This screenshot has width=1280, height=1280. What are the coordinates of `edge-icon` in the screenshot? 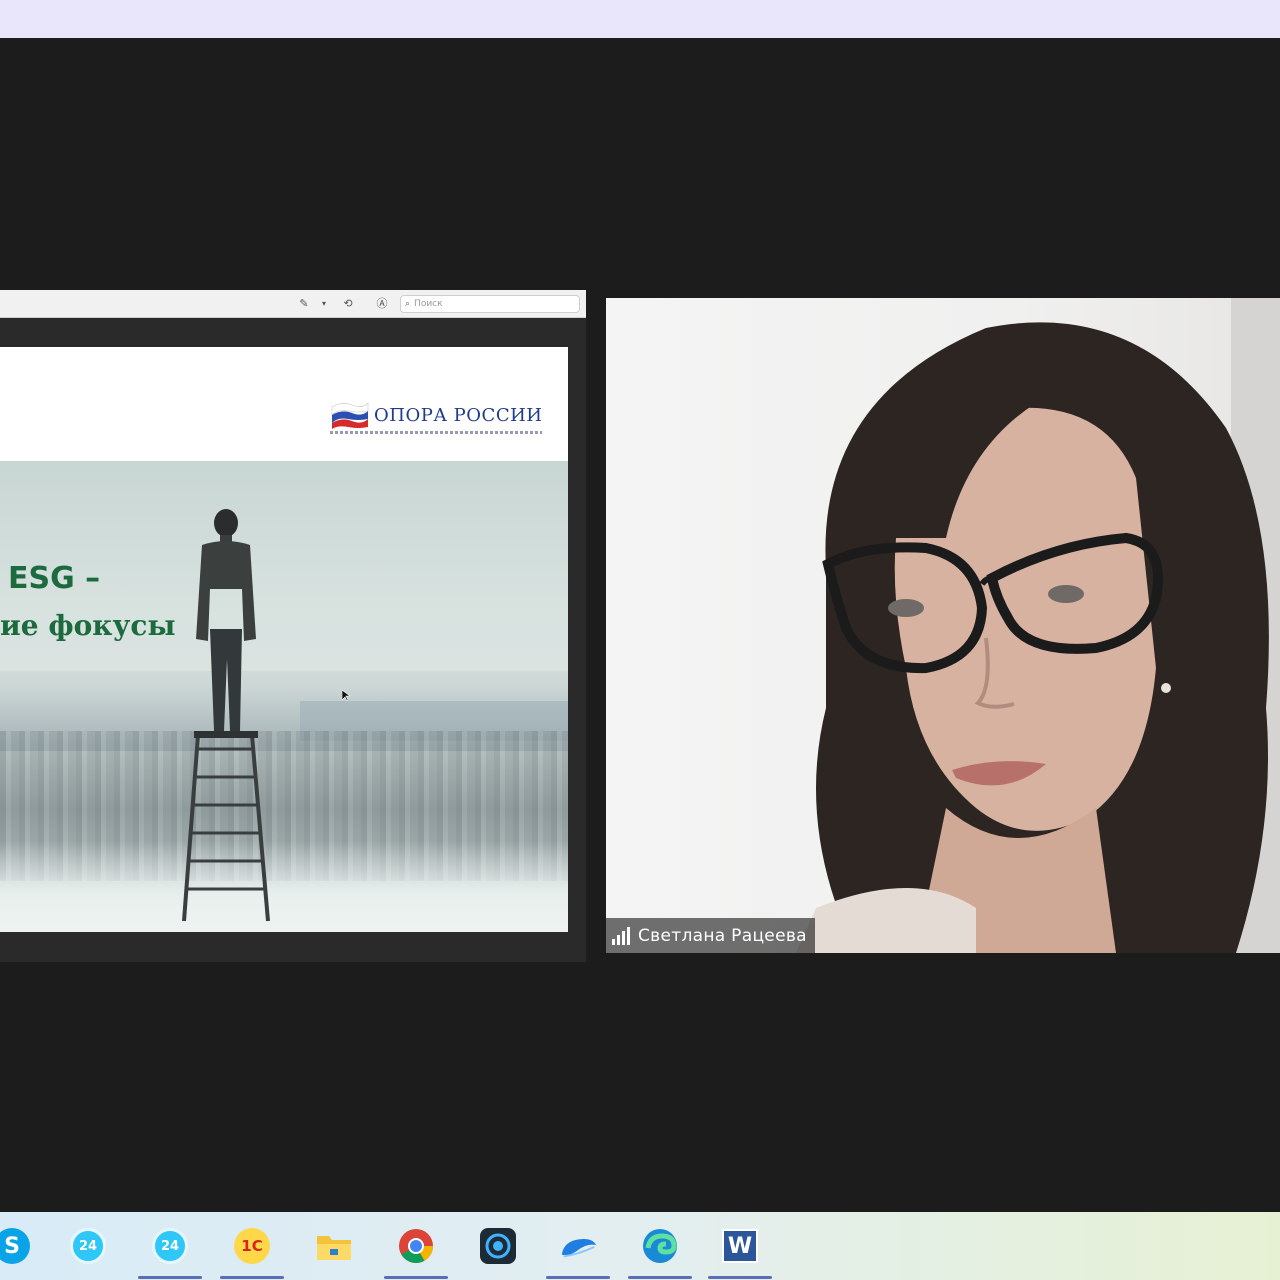 It's located at (660, 1246).